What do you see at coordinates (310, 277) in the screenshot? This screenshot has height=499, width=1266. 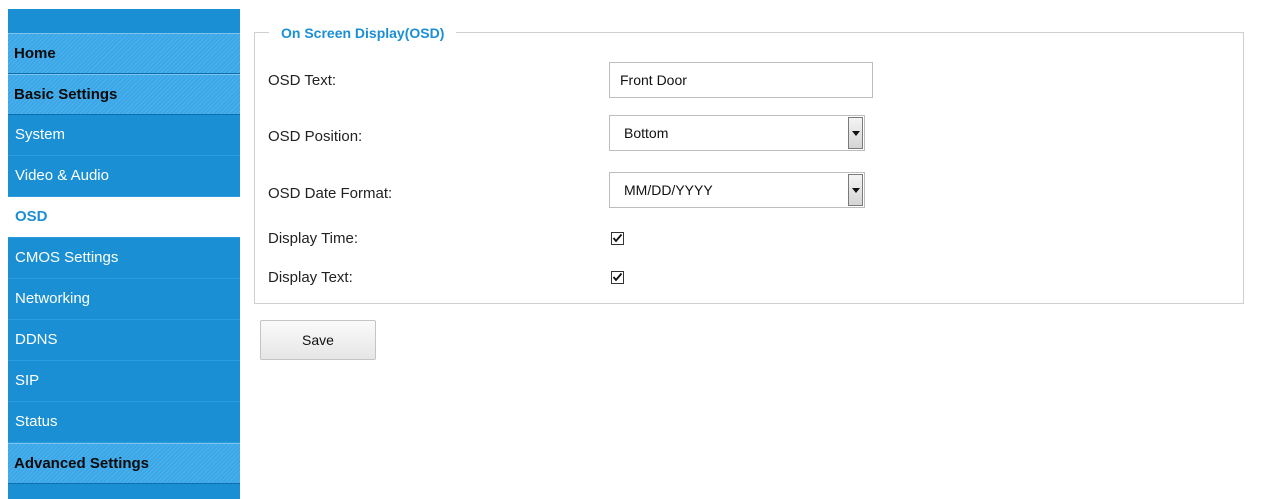 I see `display-text-label: Display Text:` at bounding box center [310, 277].